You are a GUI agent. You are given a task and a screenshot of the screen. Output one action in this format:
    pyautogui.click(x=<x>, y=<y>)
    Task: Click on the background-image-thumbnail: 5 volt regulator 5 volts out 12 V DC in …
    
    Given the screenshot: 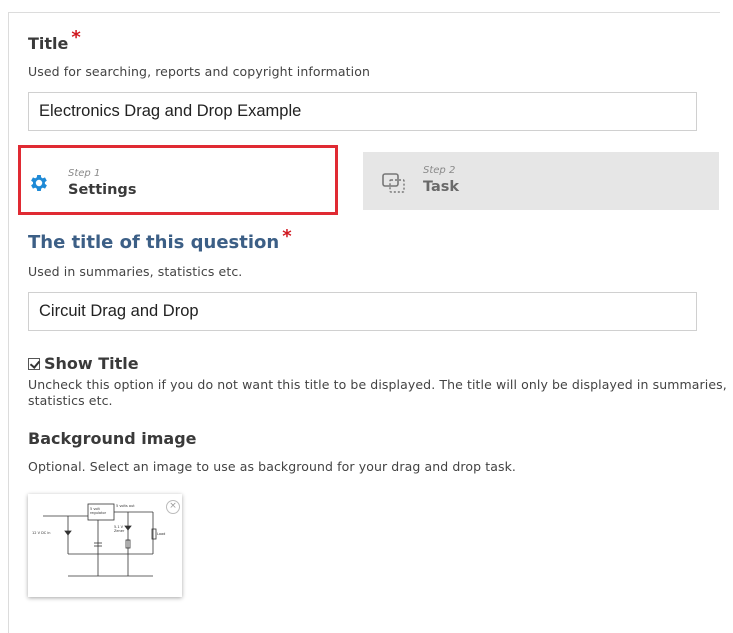 What is the action you would take?
    pyautogui.click(x=105, y=545)
    